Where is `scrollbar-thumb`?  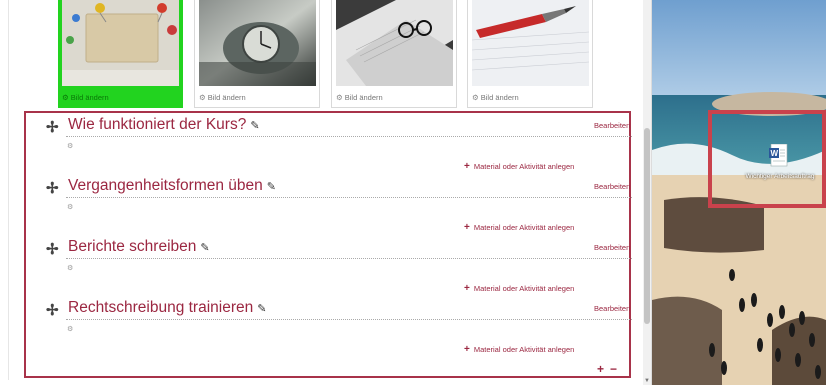 scrollbar-thumb is located at coordinates (647, 226).